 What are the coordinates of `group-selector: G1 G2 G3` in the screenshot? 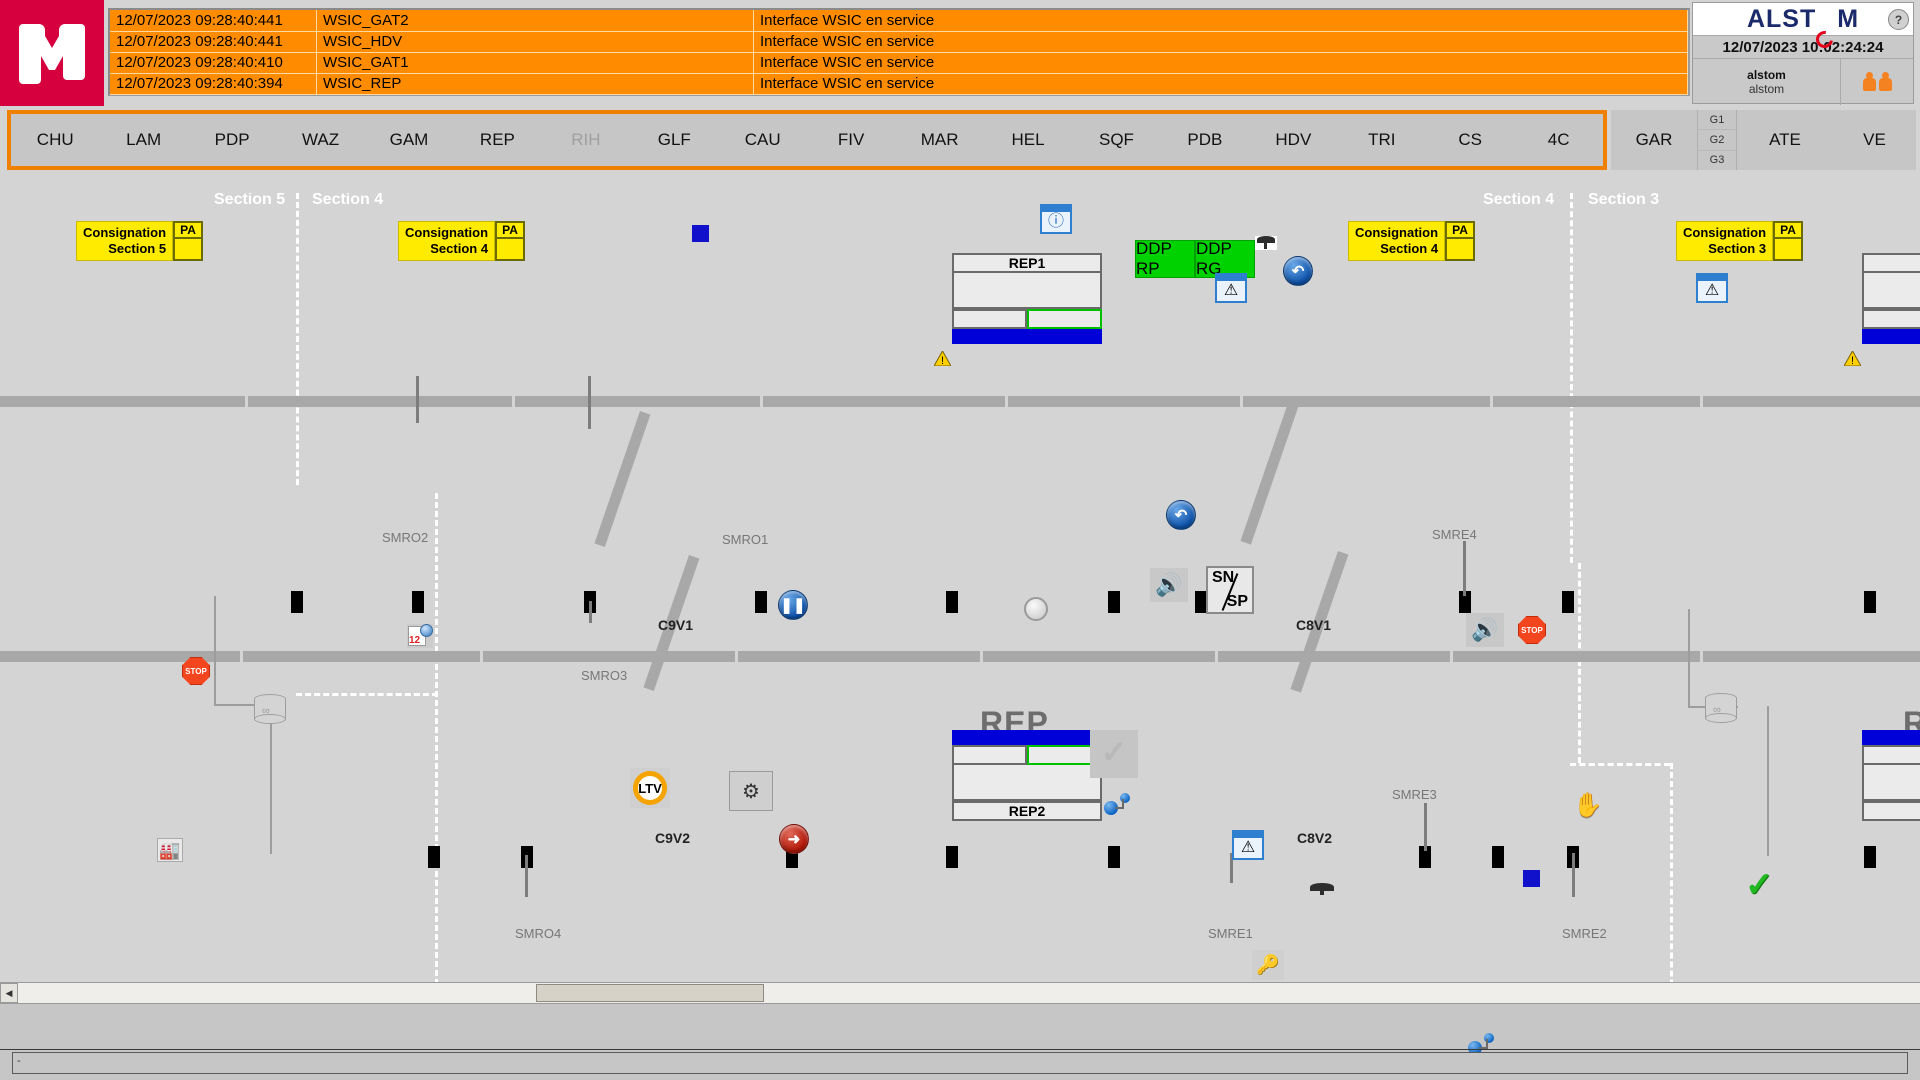 It's located at (1717, 140).